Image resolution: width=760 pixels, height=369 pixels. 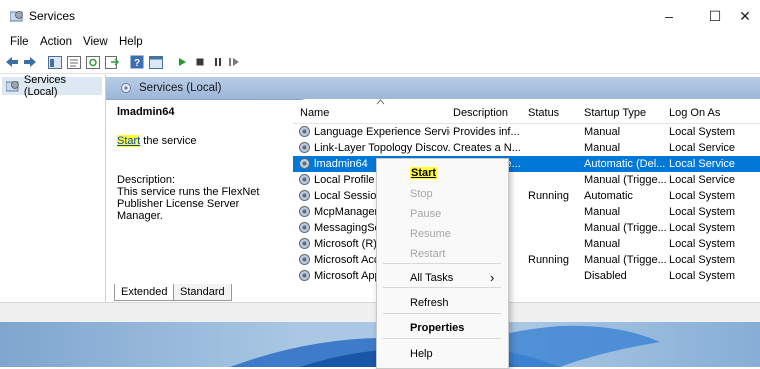 I want to click on forward-icon, so click(x=30, y=62).